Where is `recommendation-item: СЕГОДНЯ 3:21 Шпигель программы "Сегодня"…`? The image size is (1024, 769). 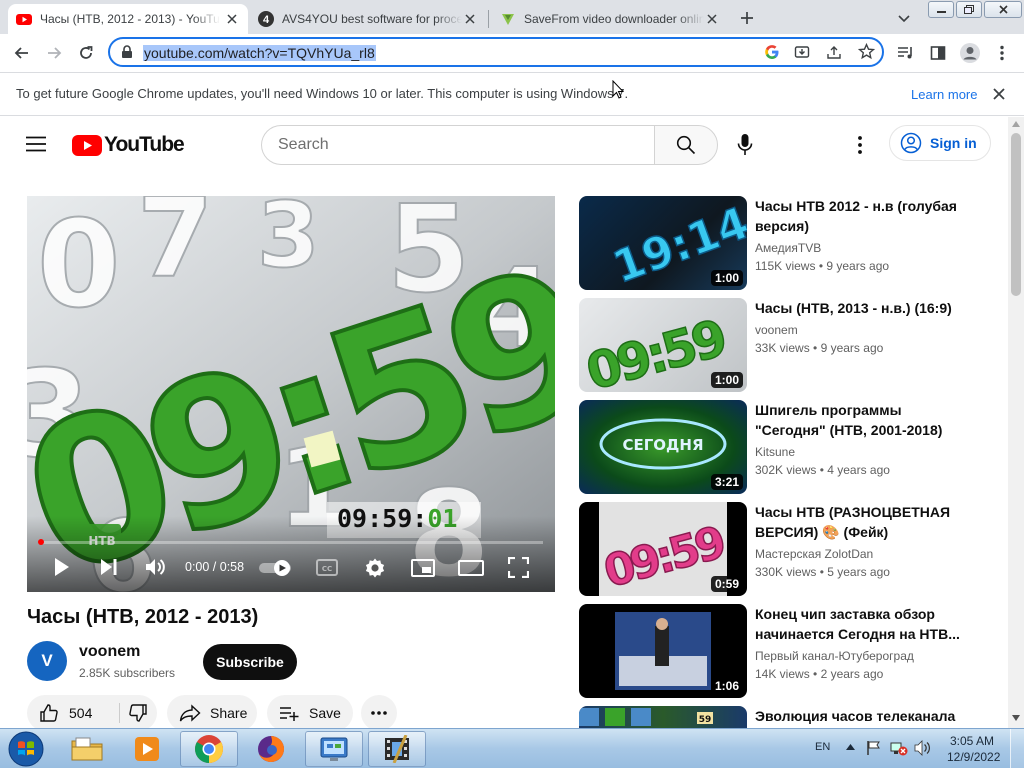
recommendation-item: СЕГОДНЯ 3:21 Шпигель программы "Сегодня"… is located at coordinates (789, 447).